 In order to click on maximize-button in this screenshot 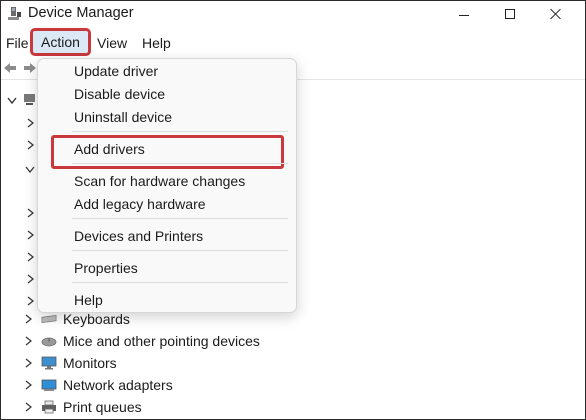, I will do `click(510, 14)`.